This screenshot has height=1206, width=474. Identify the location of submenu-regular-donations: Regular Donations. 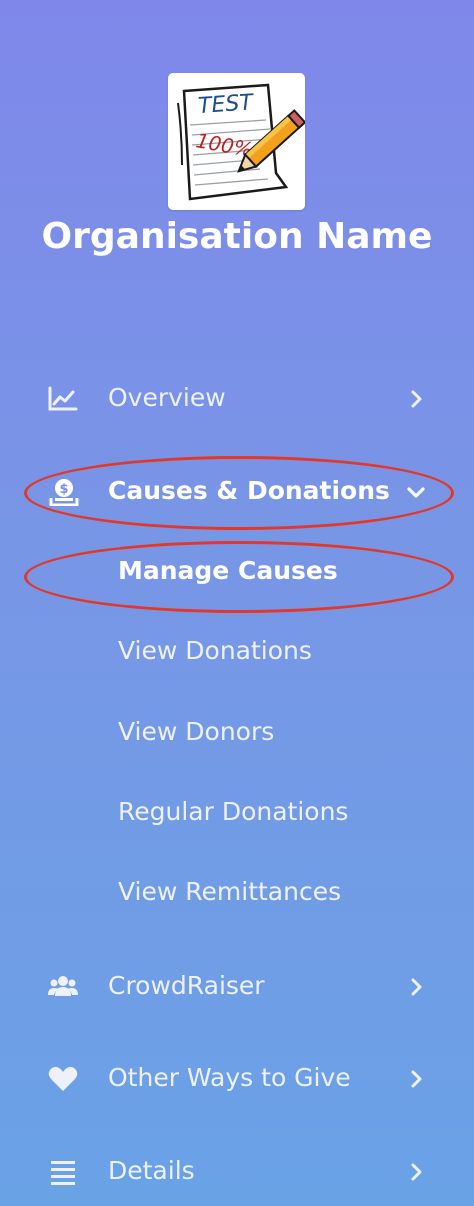
(233, 811).